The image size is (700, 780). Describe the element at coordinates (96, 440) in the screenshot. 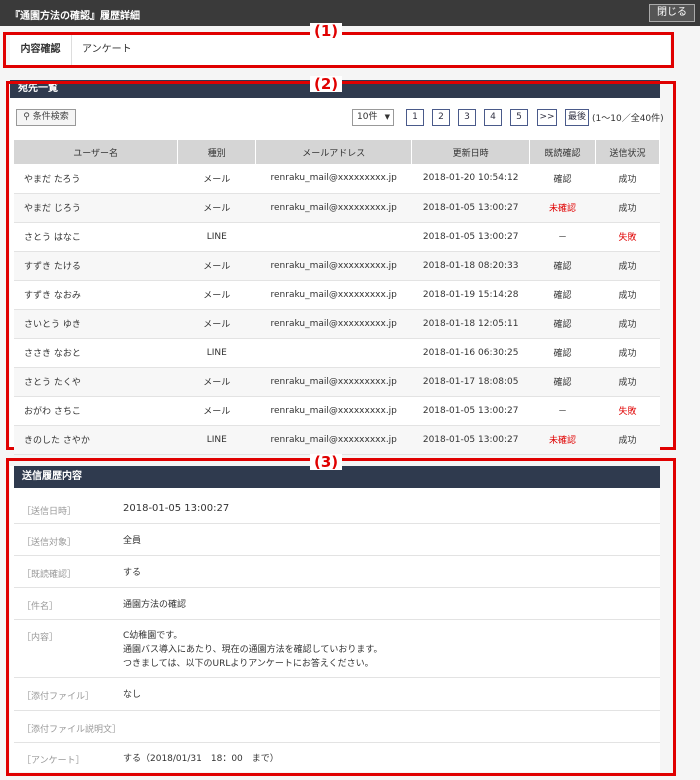

I see `cell-username: きのした さやか` at that location.